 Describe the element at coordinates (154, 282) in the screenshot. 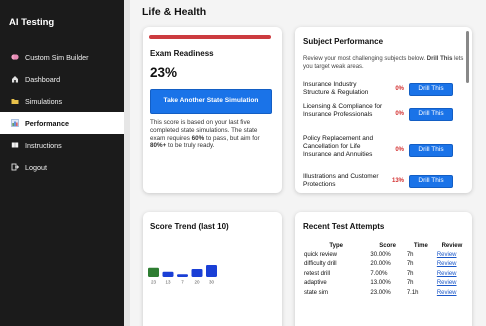

I see `trend-bar-label: 23` at that location.